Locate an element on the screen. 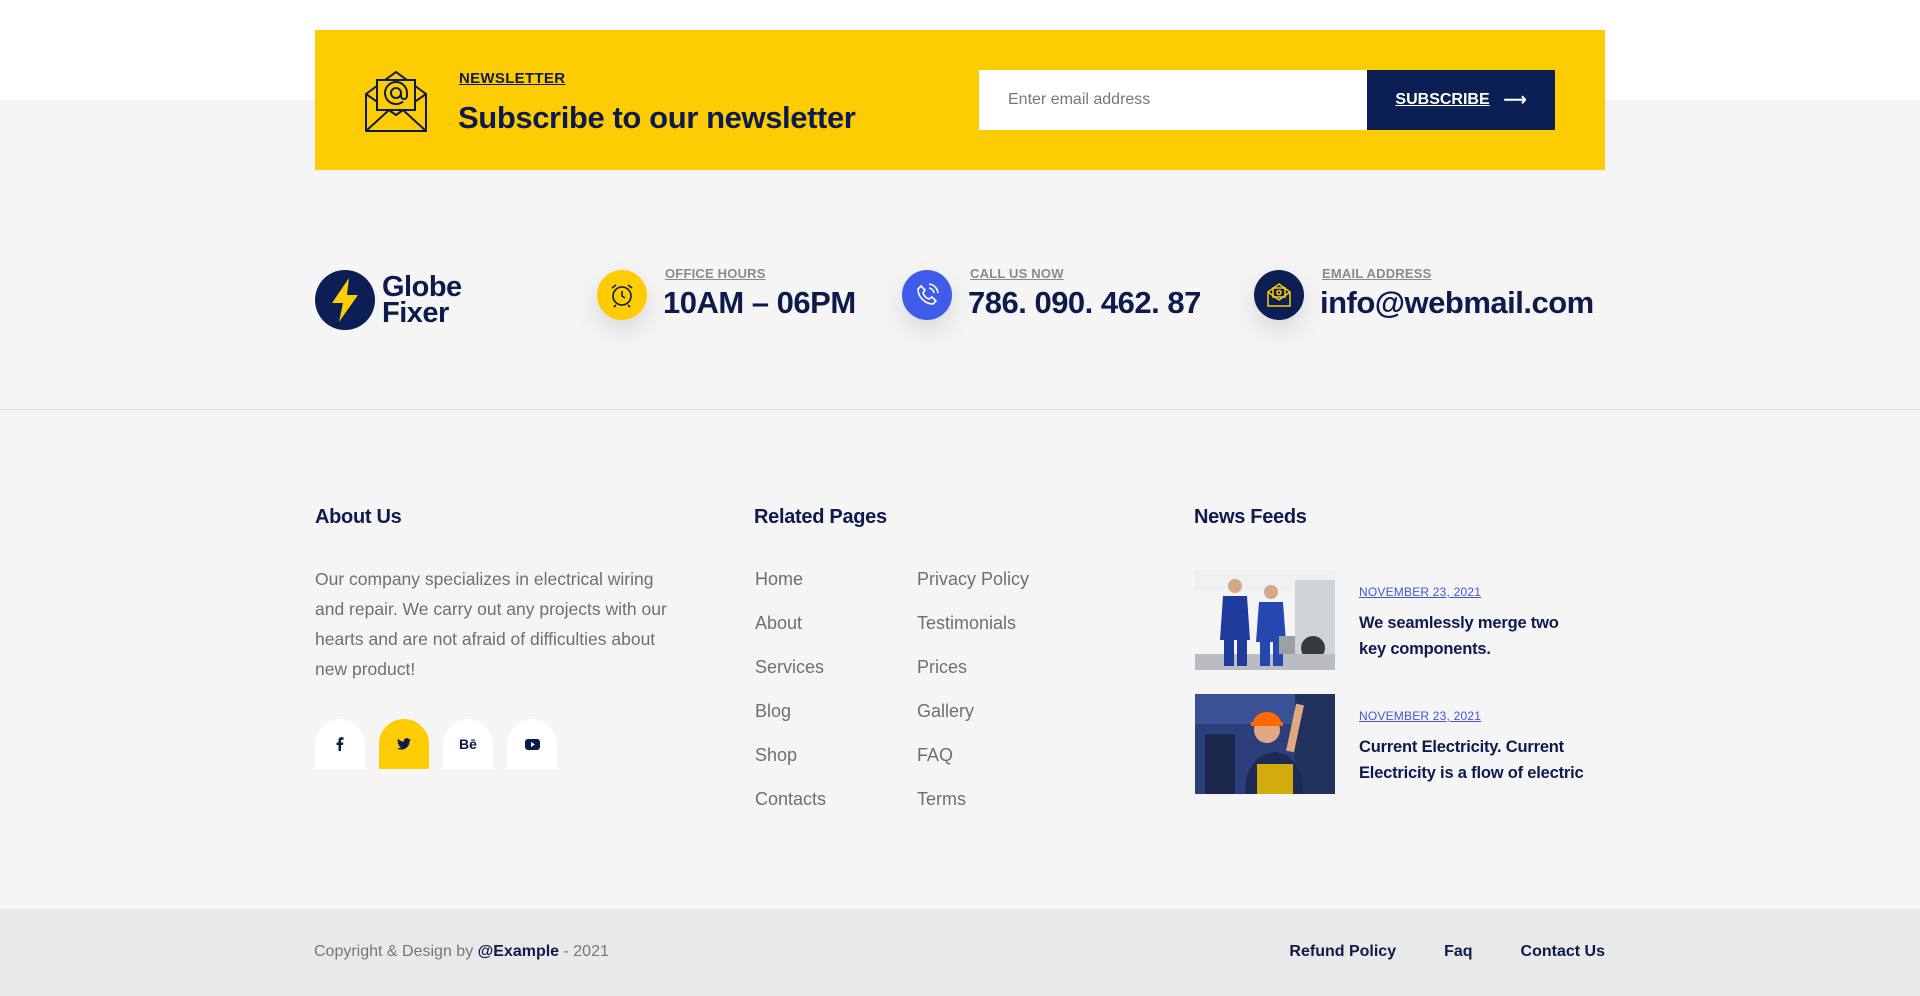 This screenshot has width=1920, height=996. news-title: We seamlessly merge two key components. is located at coordinates (1474, 636).